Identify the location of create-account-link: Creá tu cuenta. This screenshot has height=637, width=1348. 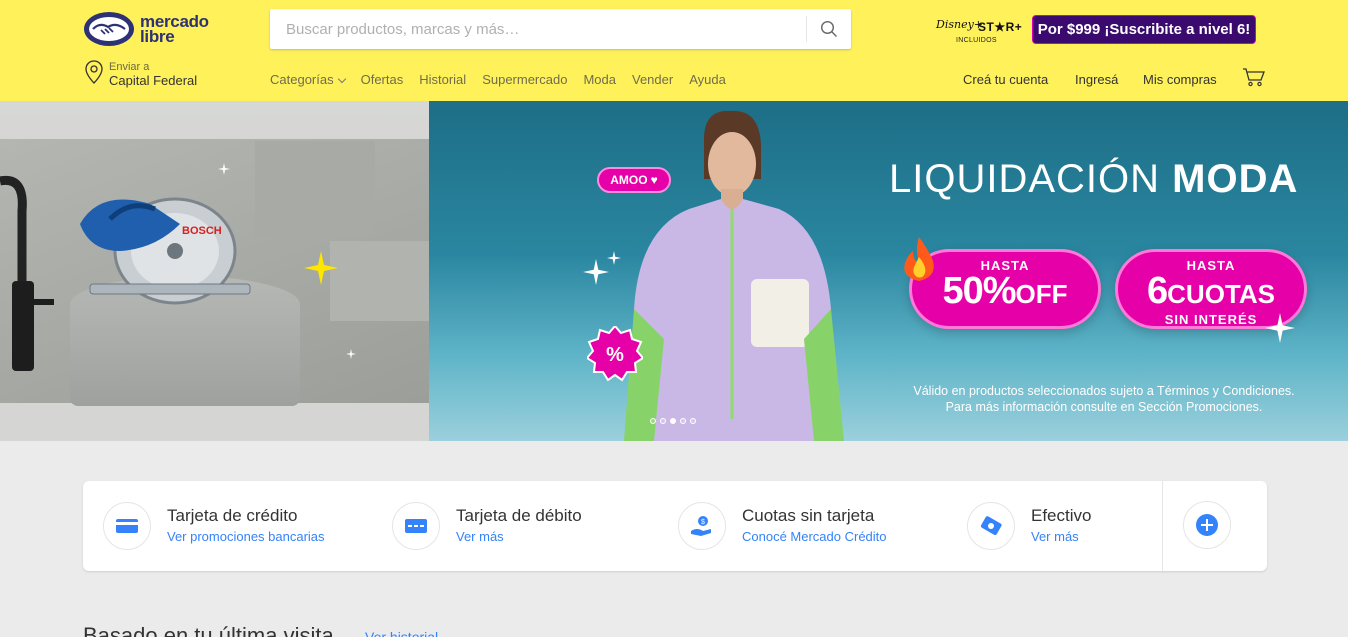
(1005, 79).